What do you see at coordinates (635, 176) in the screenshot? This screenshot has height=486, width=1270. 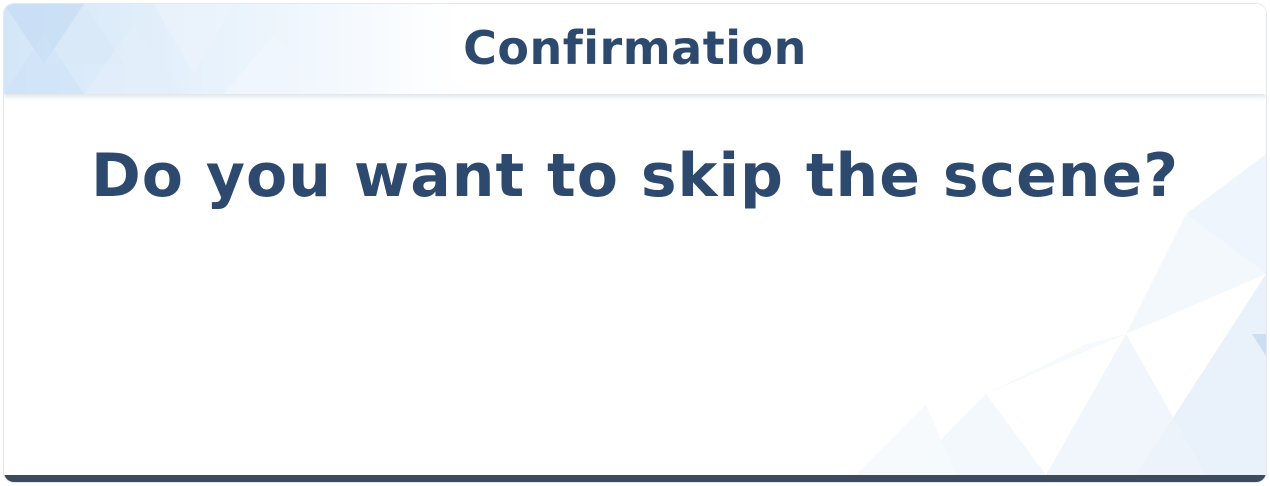 I see `dialog-message: Do you want to skip the scene?` at bounding box center [635, 176].